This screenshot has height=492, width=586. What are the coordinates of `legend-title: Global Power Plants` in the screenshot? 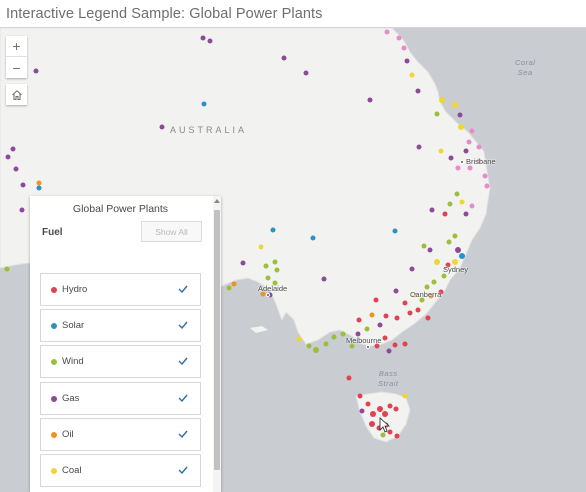 It's located at (120, 209).